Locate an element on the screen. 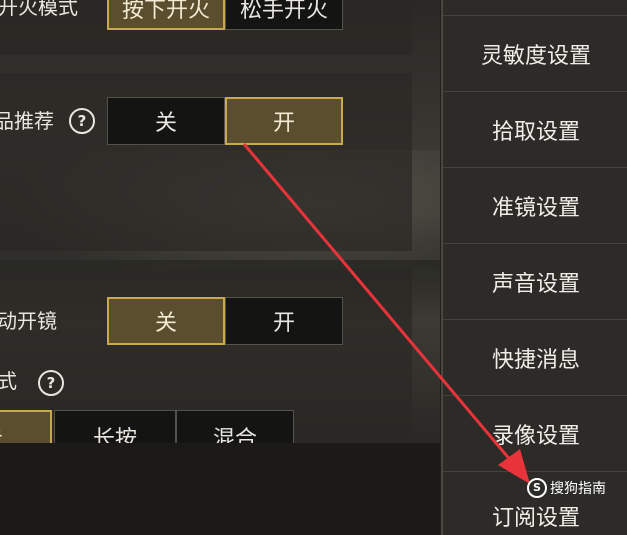 Image resolution: width=627 pixels, height=535 pixels. arrow-head is located at coordinates (514, 466).